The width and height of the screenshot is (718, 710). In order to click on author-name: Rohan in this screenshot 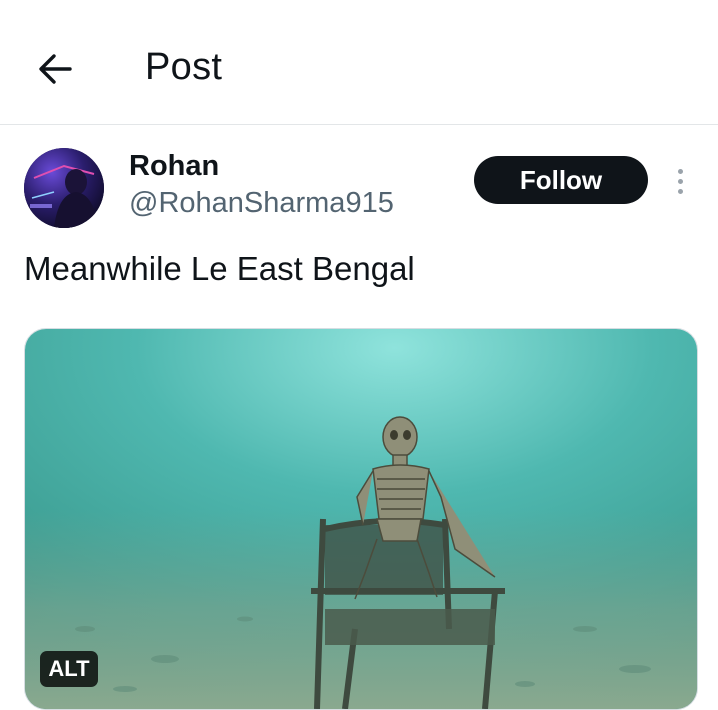, I will do `click(174, 166)`.